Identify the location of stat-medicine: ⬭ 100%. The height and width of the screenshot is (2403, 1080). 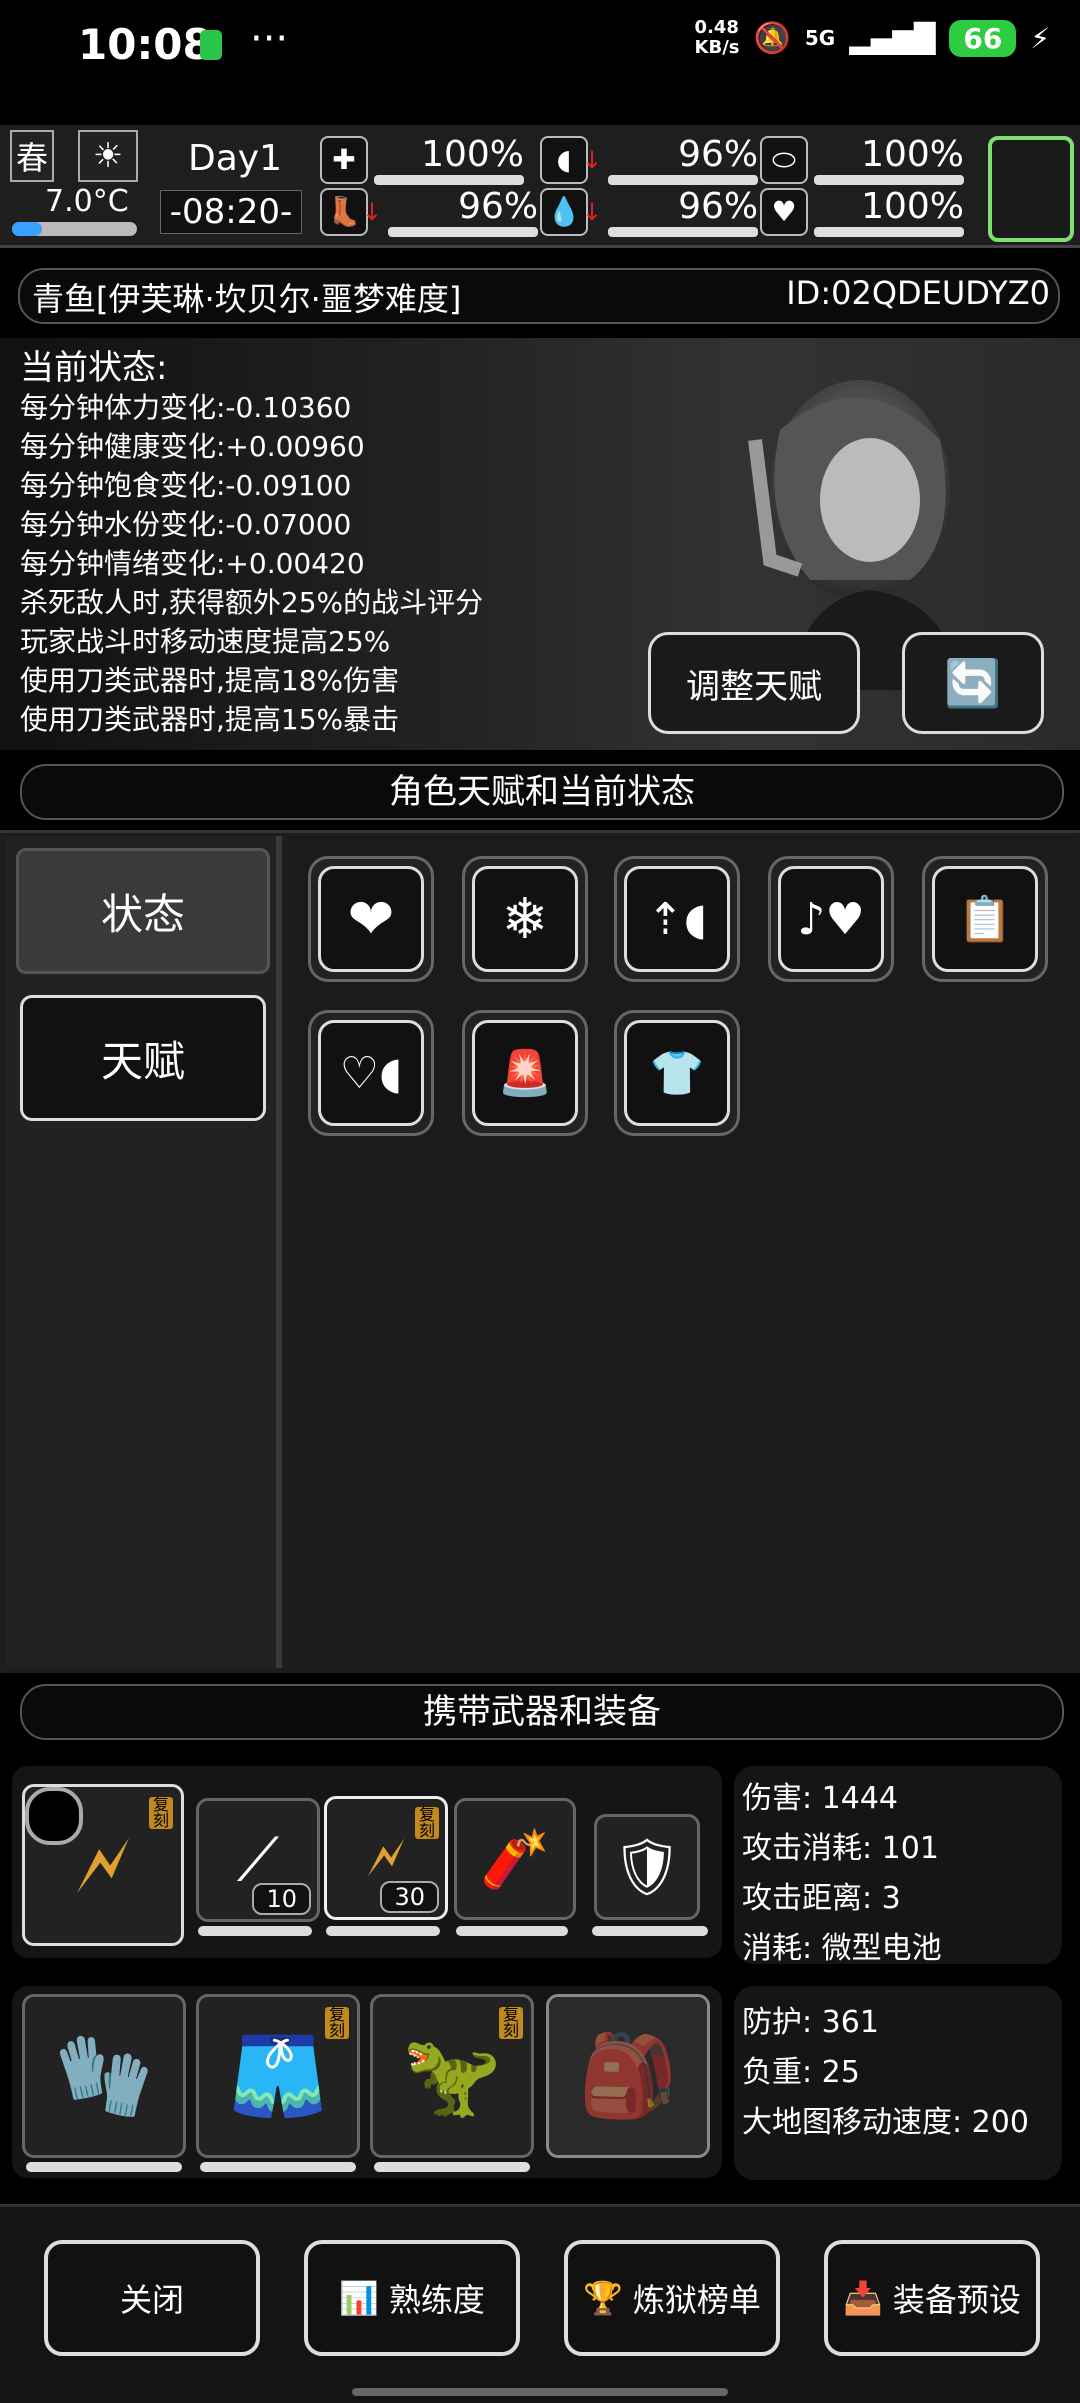
(862, 159).